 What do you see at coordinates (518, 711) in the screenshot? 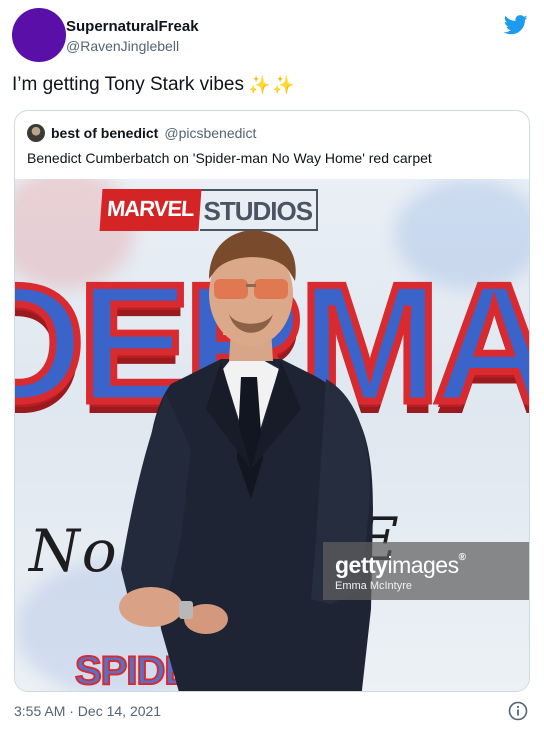
I see `info-icon` at bounding box center [518, 711].